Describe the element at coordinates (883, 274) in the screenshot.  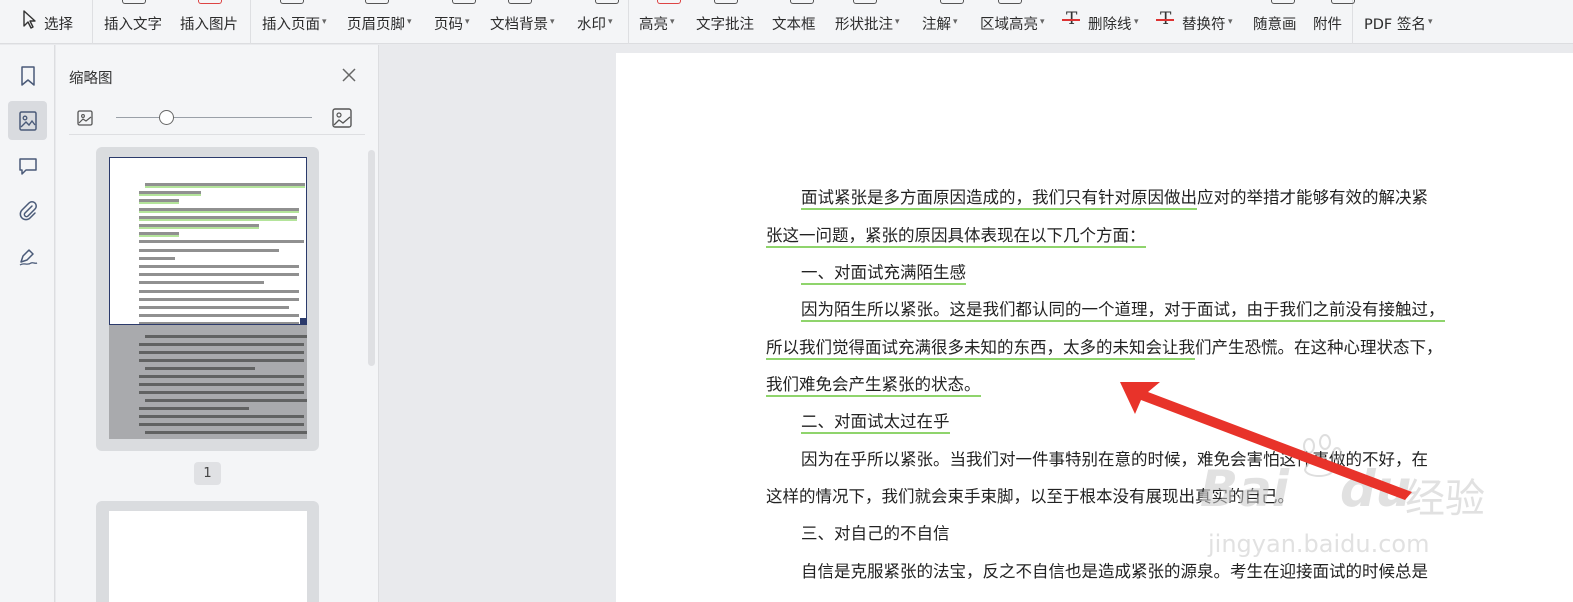
I see `underlined-text: 一、对面试充满陌生感` at that location.